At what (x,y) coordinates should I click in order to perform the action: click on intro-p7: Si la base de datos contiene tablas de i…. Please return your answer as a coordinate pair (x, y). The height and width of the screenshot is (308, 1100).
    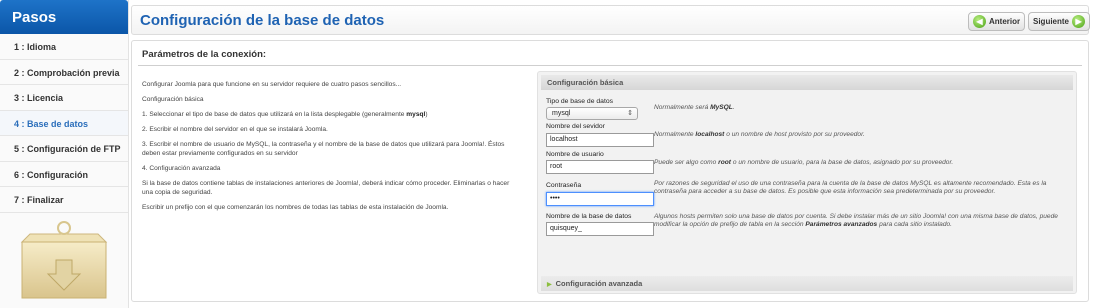
    Looking at the image, I should click on (326, 188).